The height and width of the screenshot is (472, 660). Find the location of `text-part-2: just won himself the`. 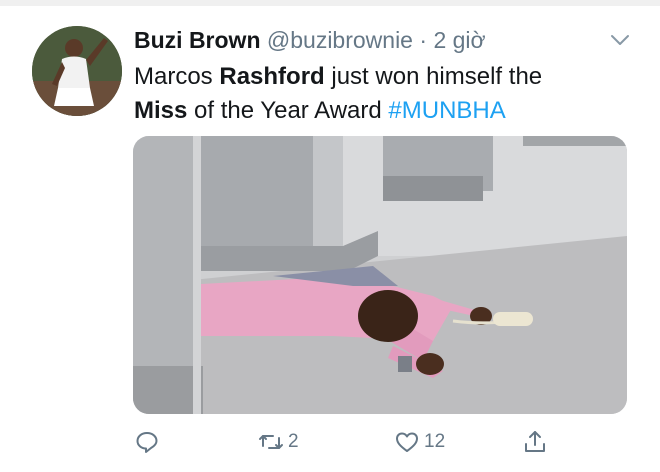

text-part-2: just won himself the is located at coordinates (433, 76).